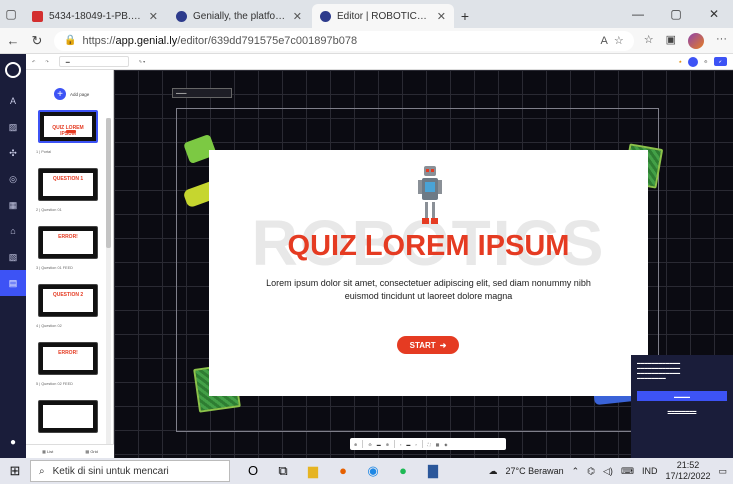 The height and width of the screenshot is (484, 733). What do you see at coordinates (492, 471) in the screenshot?
I see `weather-icon: ☁` at bounding box center [492, 471].